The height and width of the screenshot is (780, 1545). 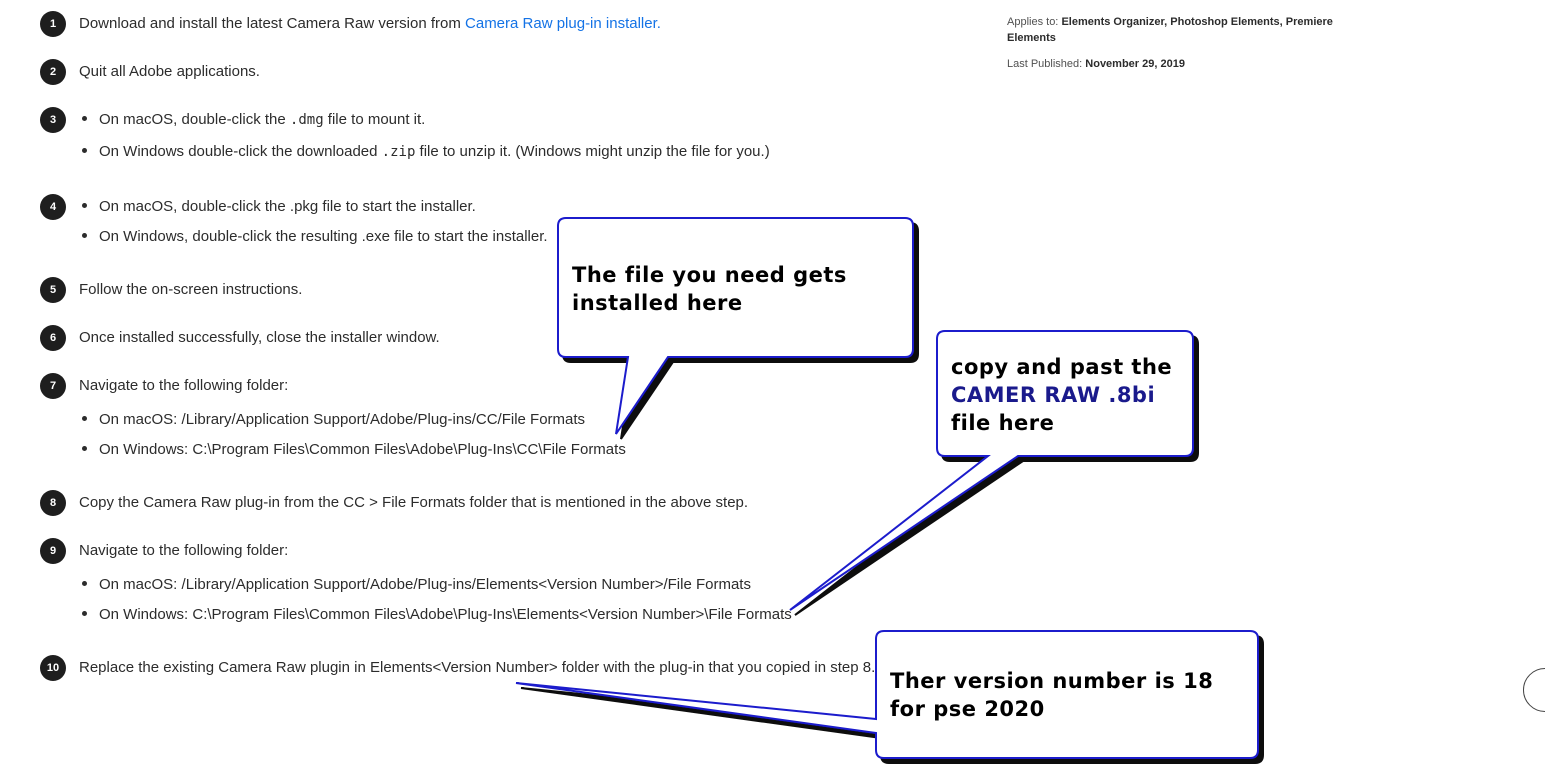 I want to click on callout-1-text: The file you need gets installed here, so click(x=709, y=289).